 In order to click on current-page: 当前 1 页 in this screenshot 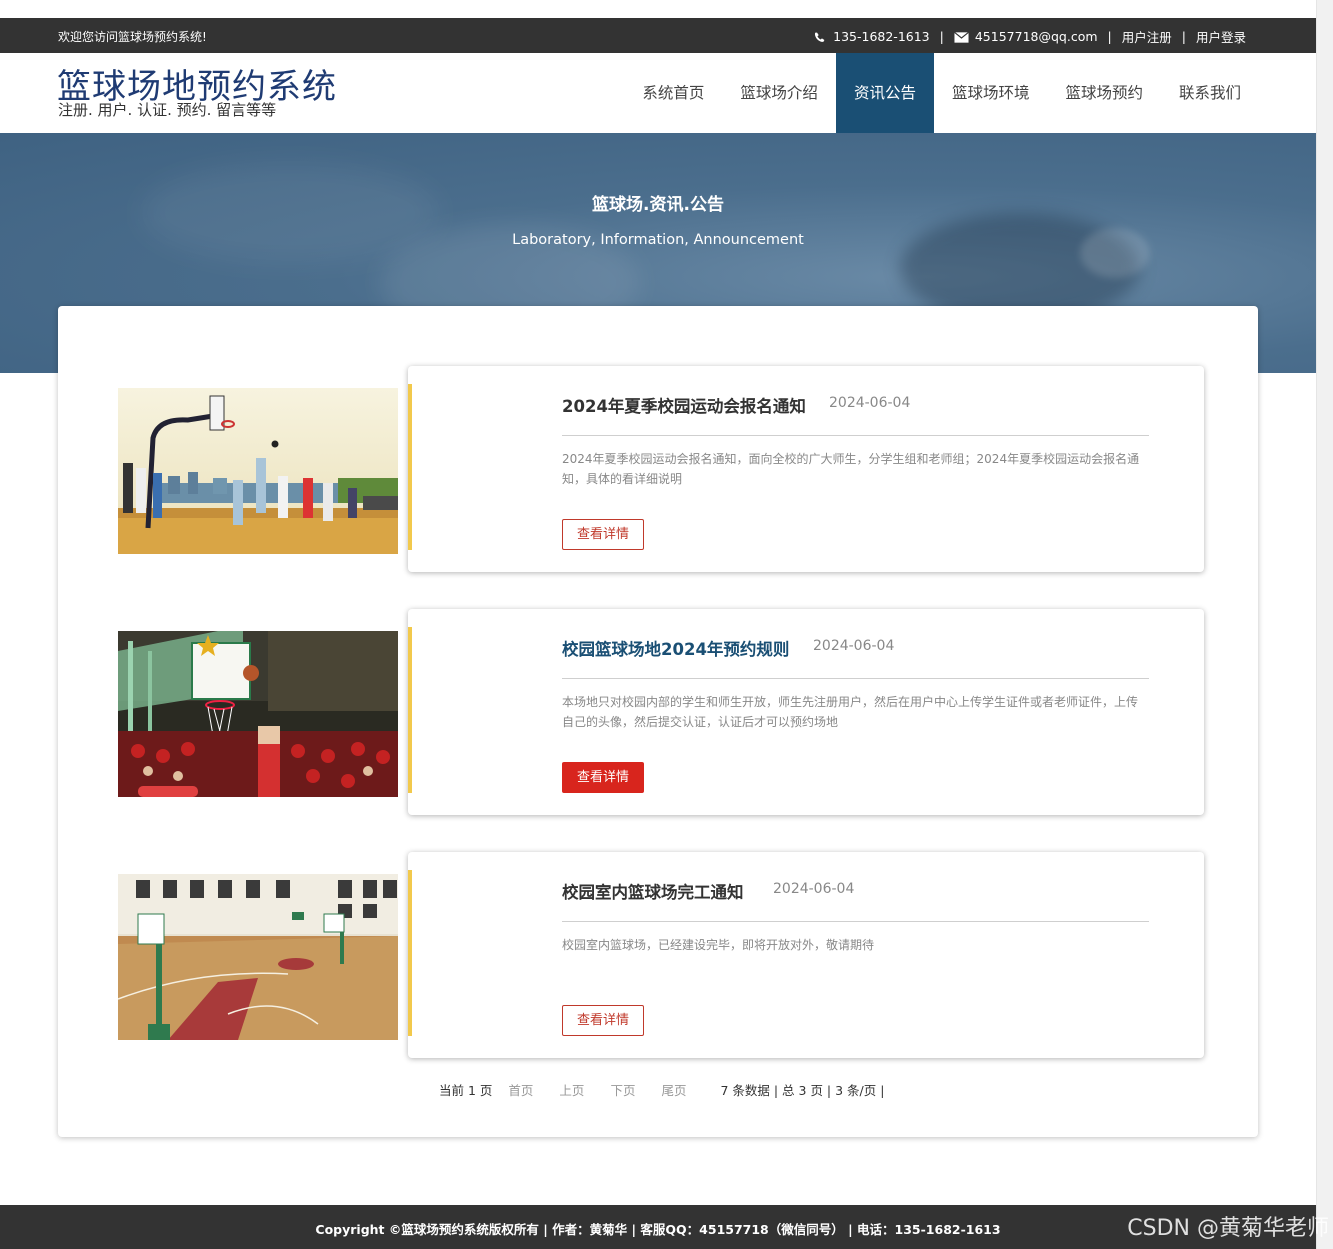, I will do `click(466, 1090)`.